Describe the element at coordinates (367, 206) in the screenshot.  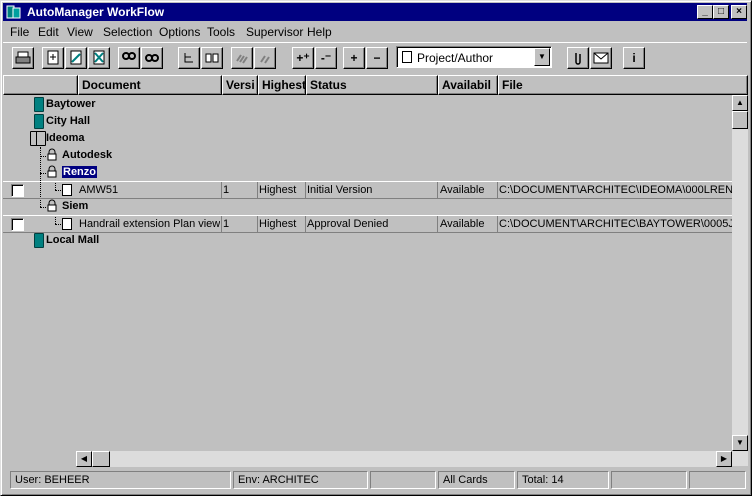
I see `tree-node-author: Siem` at that location.